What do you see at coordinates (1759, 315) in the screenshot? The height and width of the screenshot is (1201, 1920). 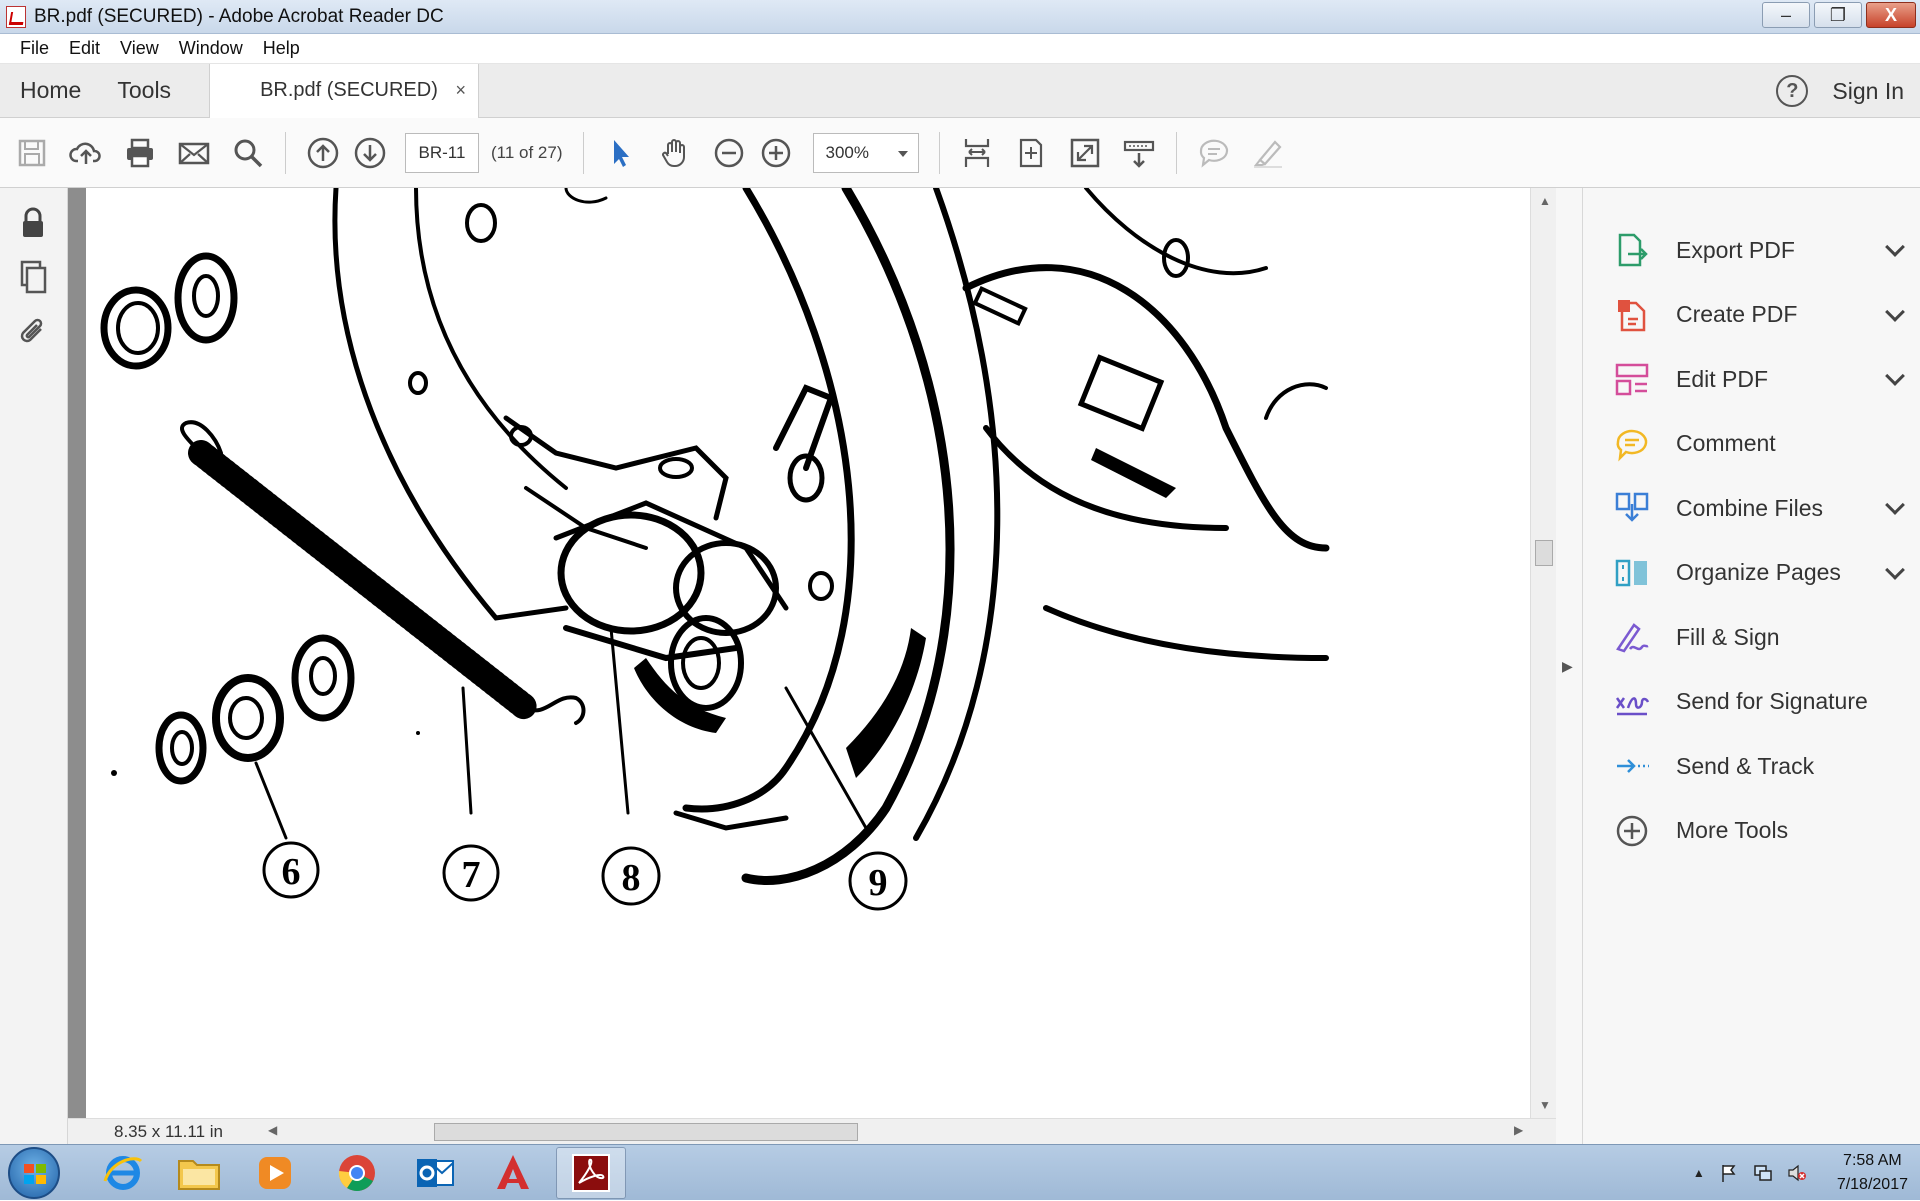 I see `tool-create-pdf: Create PDF` at bounding box center [1759, 315].